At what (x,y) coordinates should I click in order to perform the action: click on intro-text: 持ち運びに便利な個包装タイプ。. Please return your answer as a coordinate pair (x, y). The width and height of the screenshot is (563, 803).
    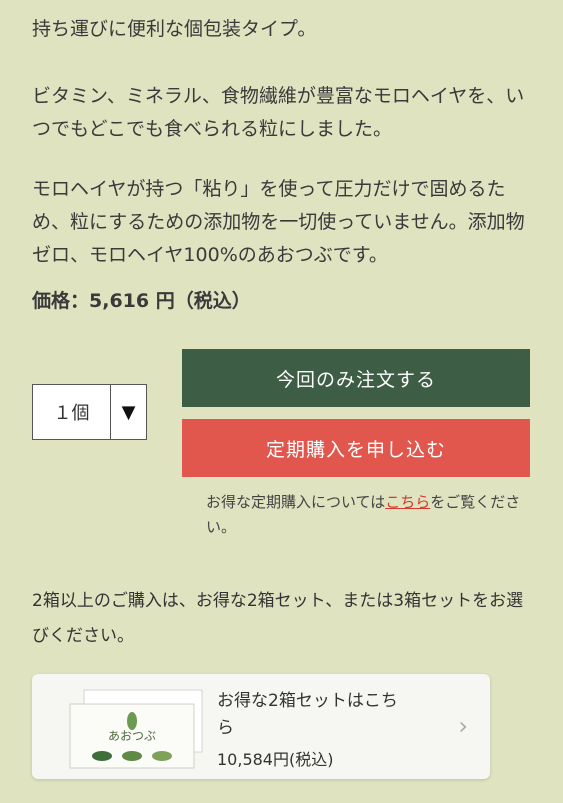
    Looking at the image, I should click on (174, 29).